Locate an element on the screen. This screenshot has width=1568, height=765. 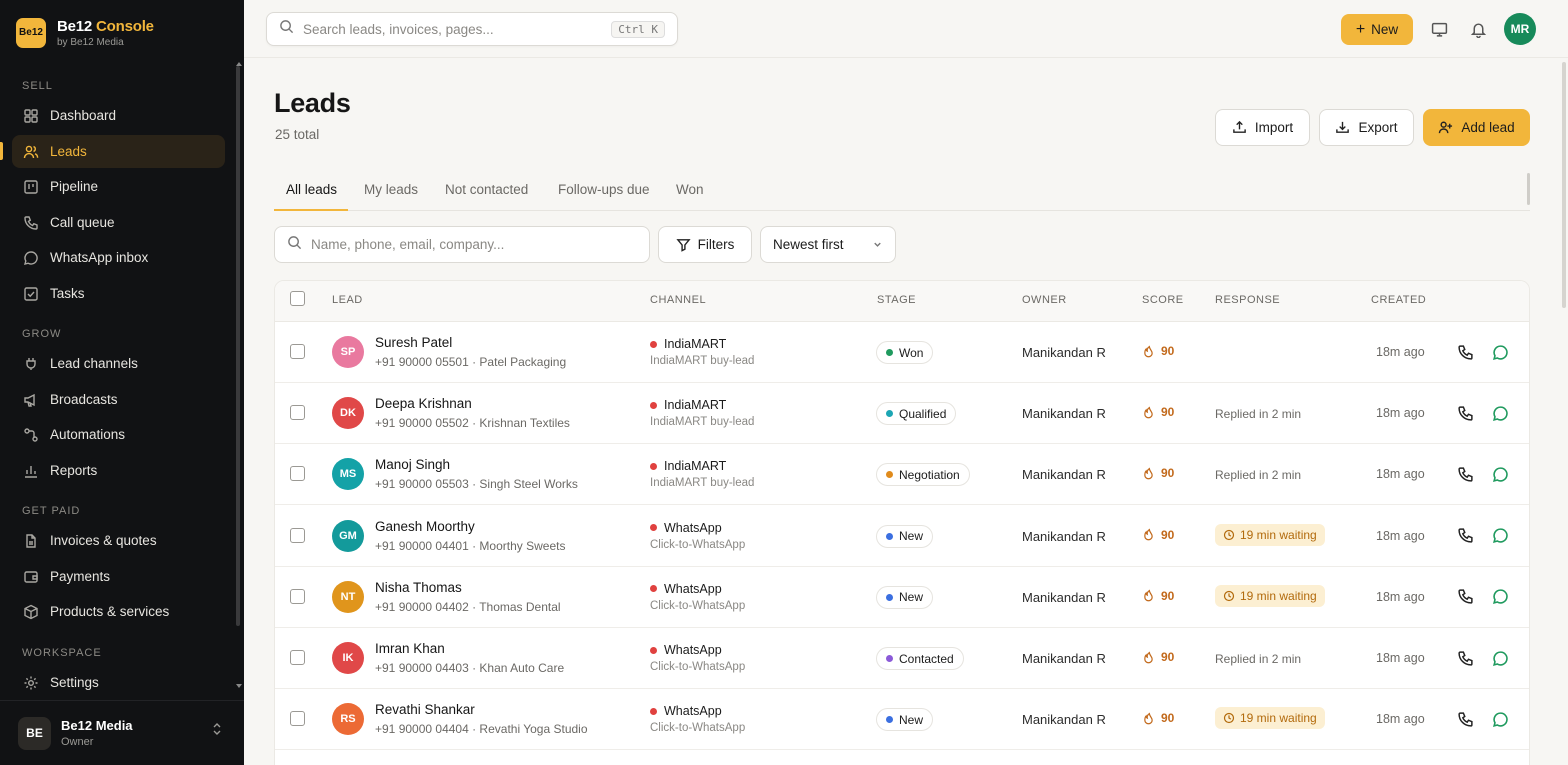
tab-won: Won is located at coordinates (690, 189).